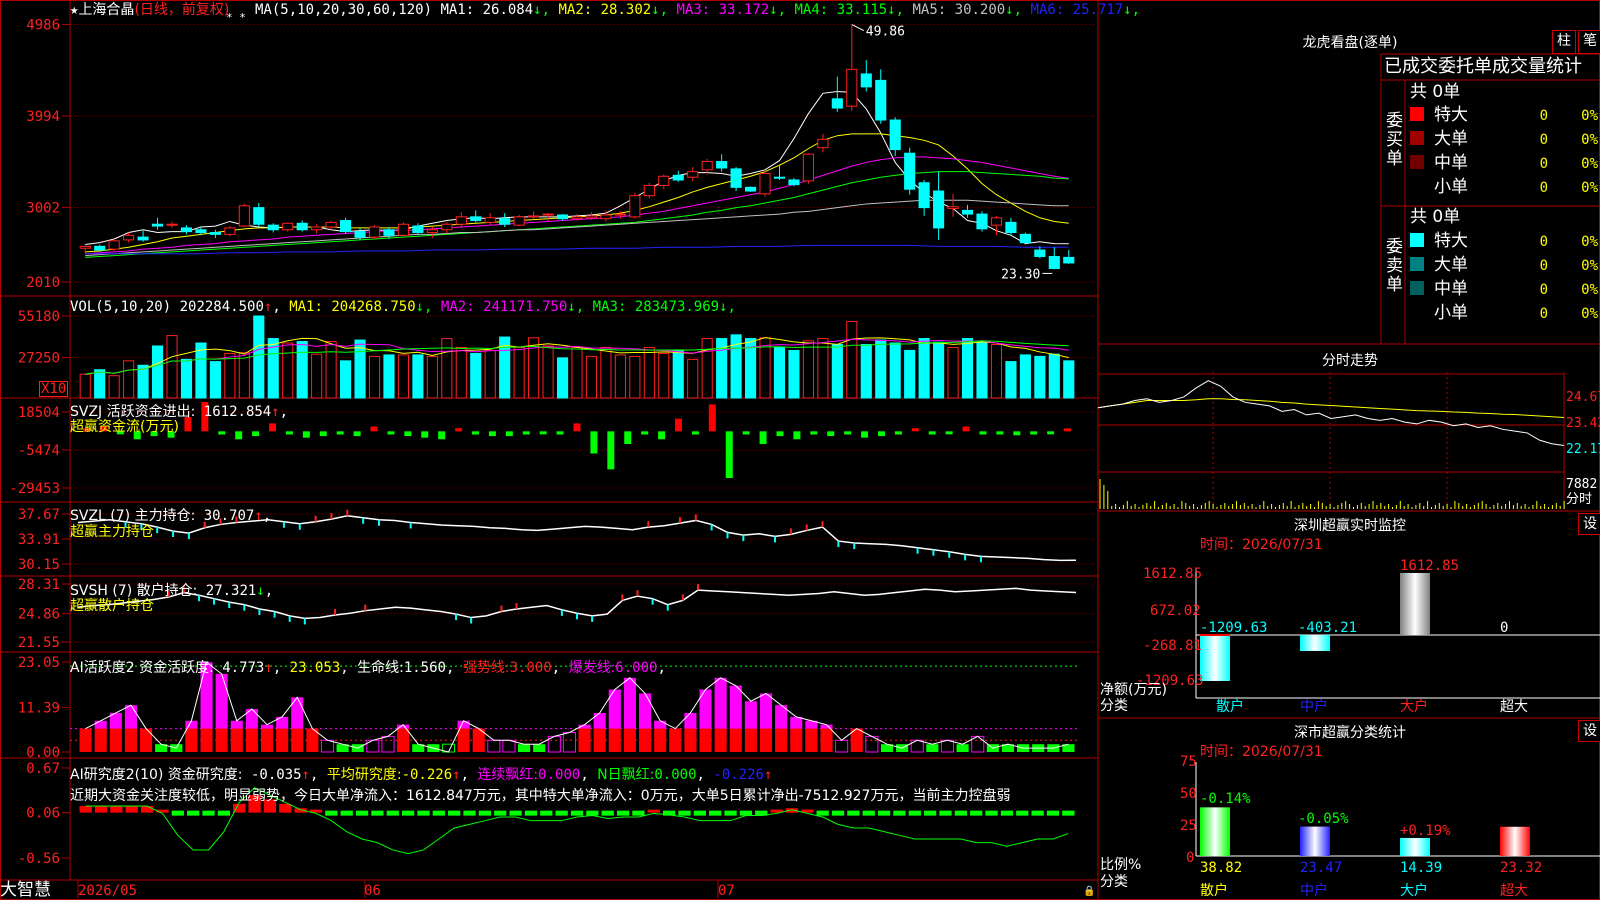 The height and width of the screenshot is (900, 1600). Describe the element at coordinates (108, 891) in the screenshot. I see `date-label-may: 2026/05` at that location.